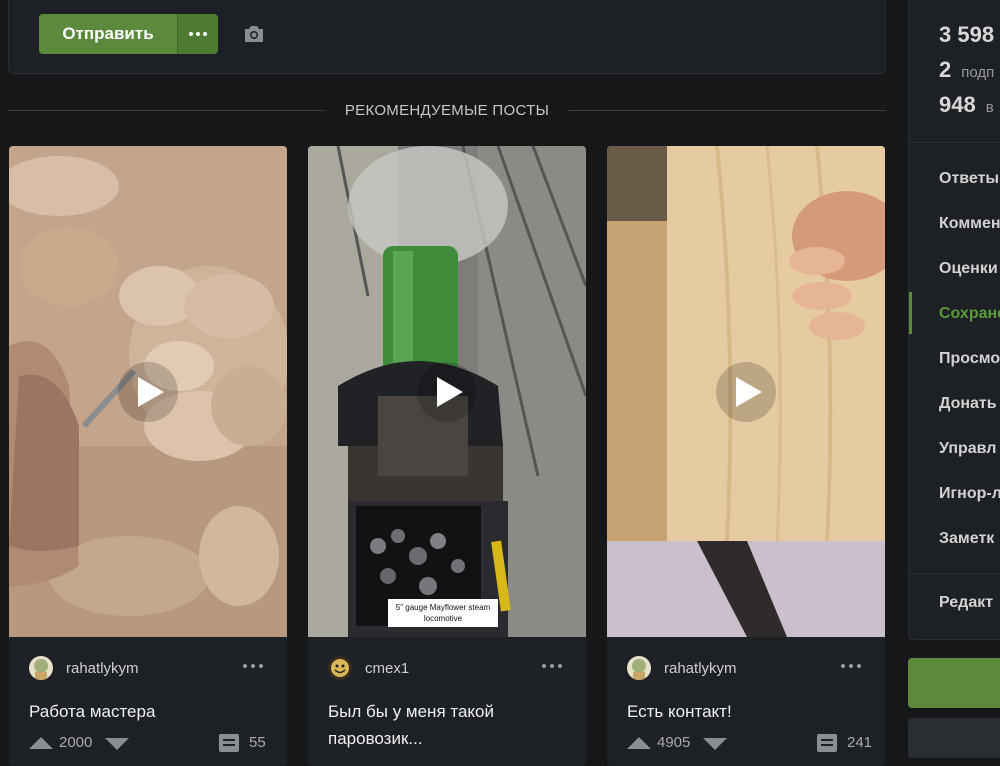  Describe the element at coordinates (149, 711) in the screenshot. I see `post-title: Работа мастера` at that location.